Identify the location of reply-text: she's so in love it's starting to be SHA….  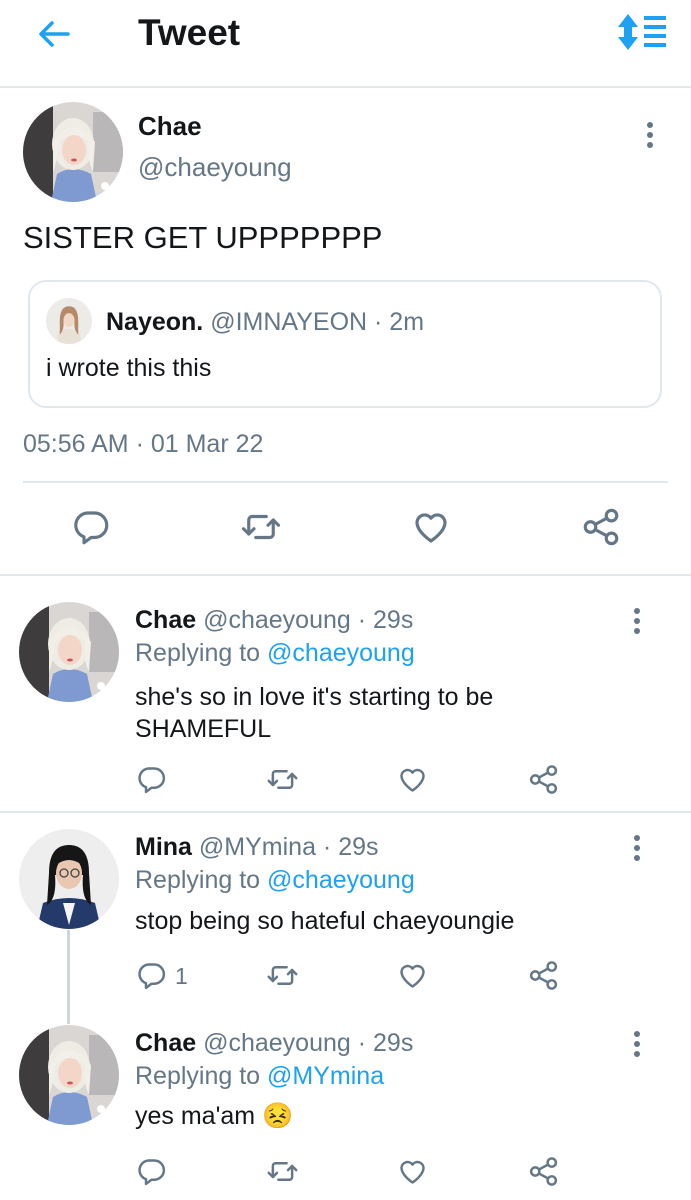
(314, 713).